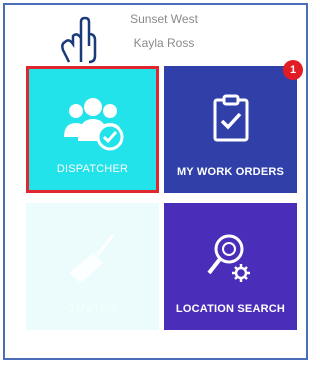 The width and height of the screenshot is (320, 365). What do you see at coordinates (92, 259) in the screenshot?
I see `broom-icon` at bounding box center [92, 259].